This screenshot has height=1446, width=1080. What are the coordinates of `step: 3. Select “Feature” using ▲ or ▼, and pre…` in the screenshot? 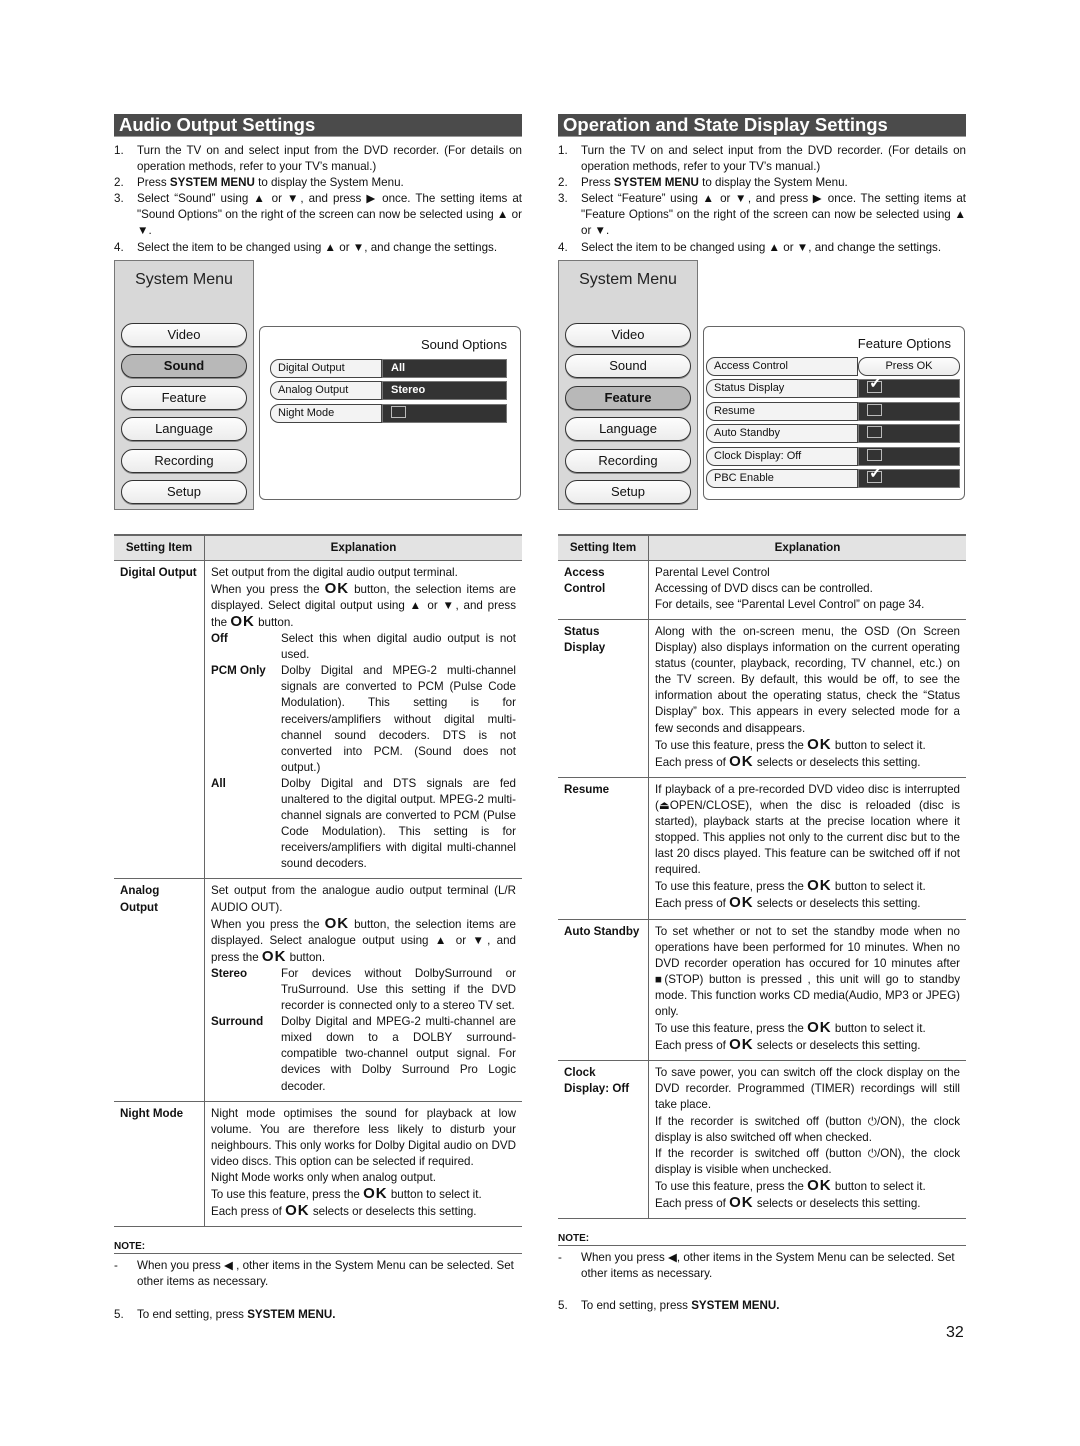 It's located at (762, 215).